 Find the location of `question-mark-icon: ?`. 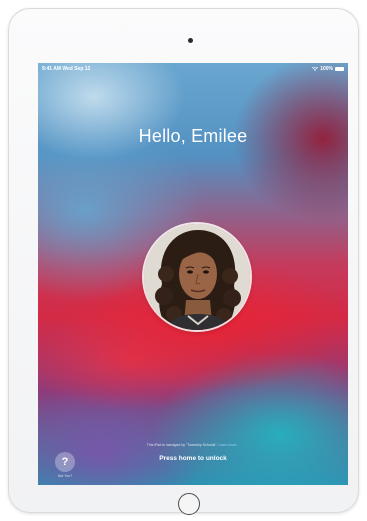

question-mark-icon: ? is located at coordinates (65, 462).